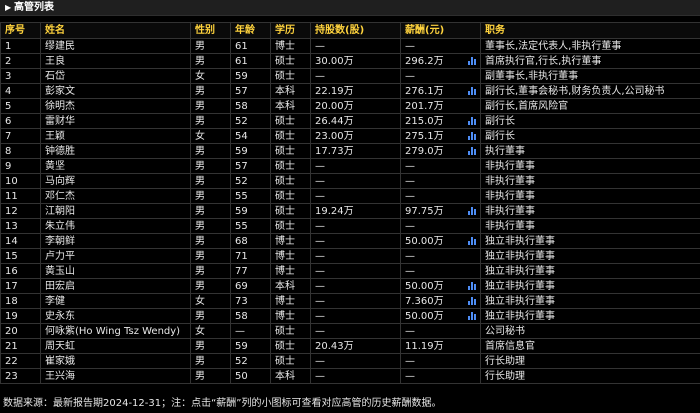 This screenshot has height=413, width=700. I want to click on table-row: 19 史永东男 58 博士 —50.00万 独立非执行董事, so click(350, 316).